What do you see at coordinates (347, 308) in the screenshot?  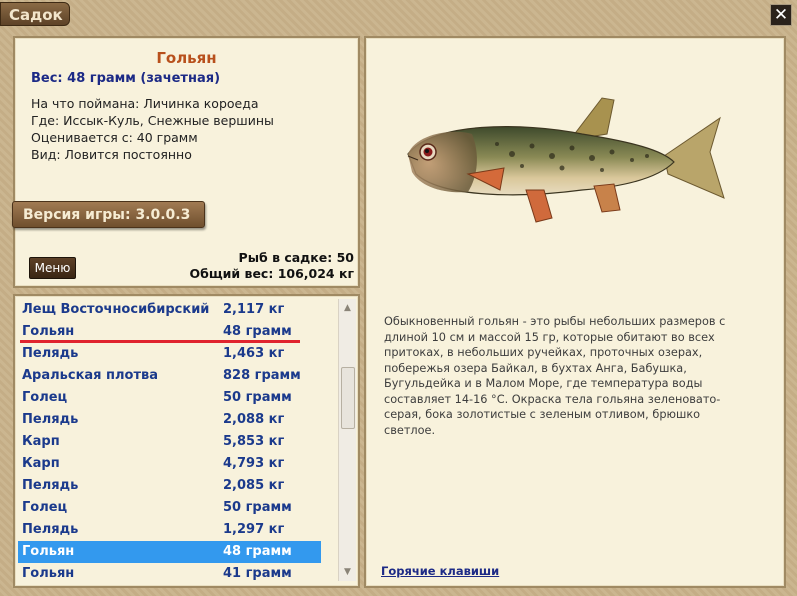 I see `scroll-up-icon: ▲` at bounding box center [347, 308].